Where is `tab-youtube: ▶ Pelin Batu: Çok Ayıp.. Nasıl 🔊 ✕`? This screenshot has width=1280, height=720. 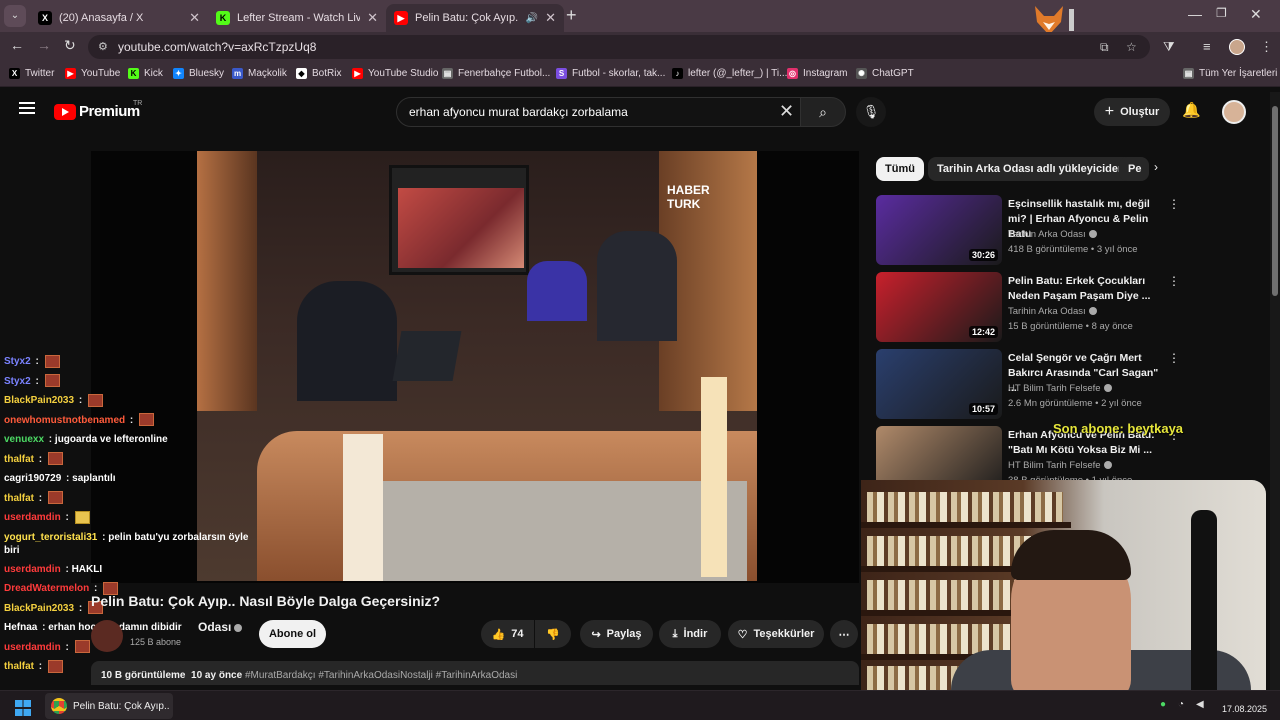 tab-youtube: ▶ Pelin Batu: Çok Ayıp.. Nasıl 🔊 ✕ is located at coordinates (475, 18).